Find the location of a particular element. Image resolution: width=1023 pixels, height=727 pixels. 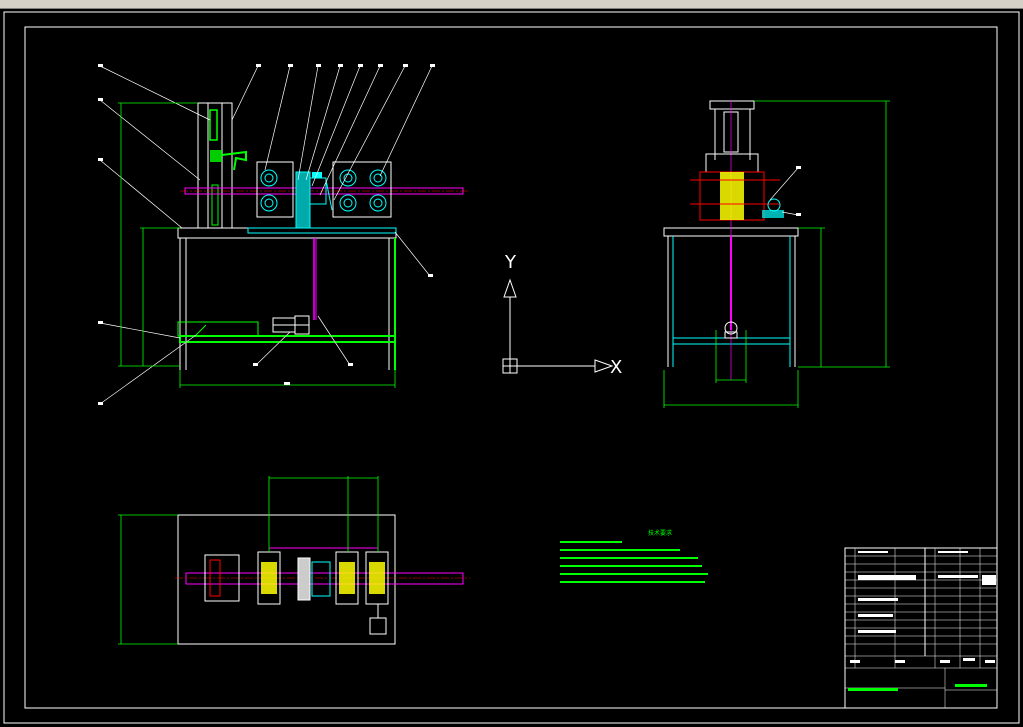

top-view is located at coordinates (294, 560).